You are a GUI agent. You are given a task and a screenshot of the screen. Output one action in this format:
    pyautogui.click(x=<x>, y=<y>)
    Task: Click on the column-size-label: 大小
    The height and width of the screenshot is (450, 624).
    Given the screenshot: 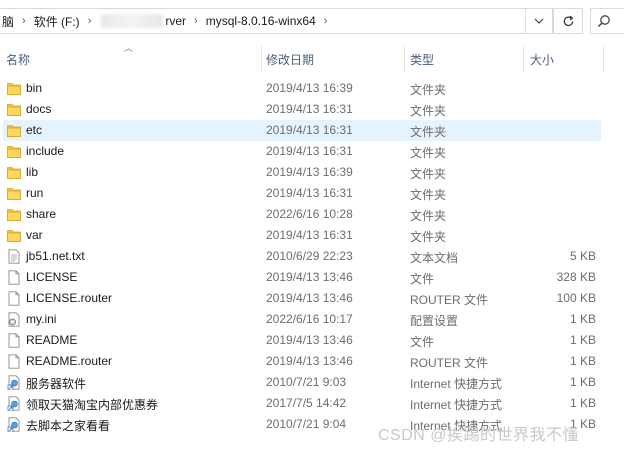 What is the action you would take?
    pyautogui.click(x=542, y=59)
    